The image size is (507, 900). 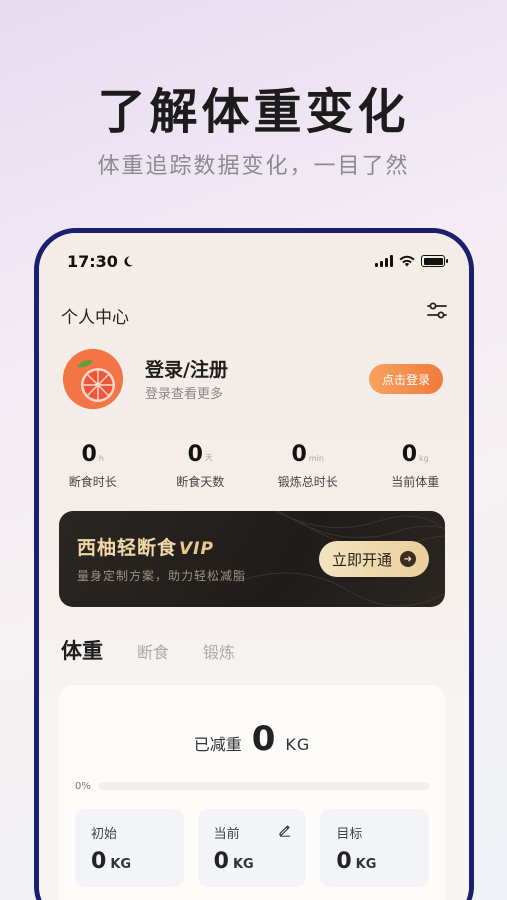 I want to click on battery-icon, so click(x=434, y=261).